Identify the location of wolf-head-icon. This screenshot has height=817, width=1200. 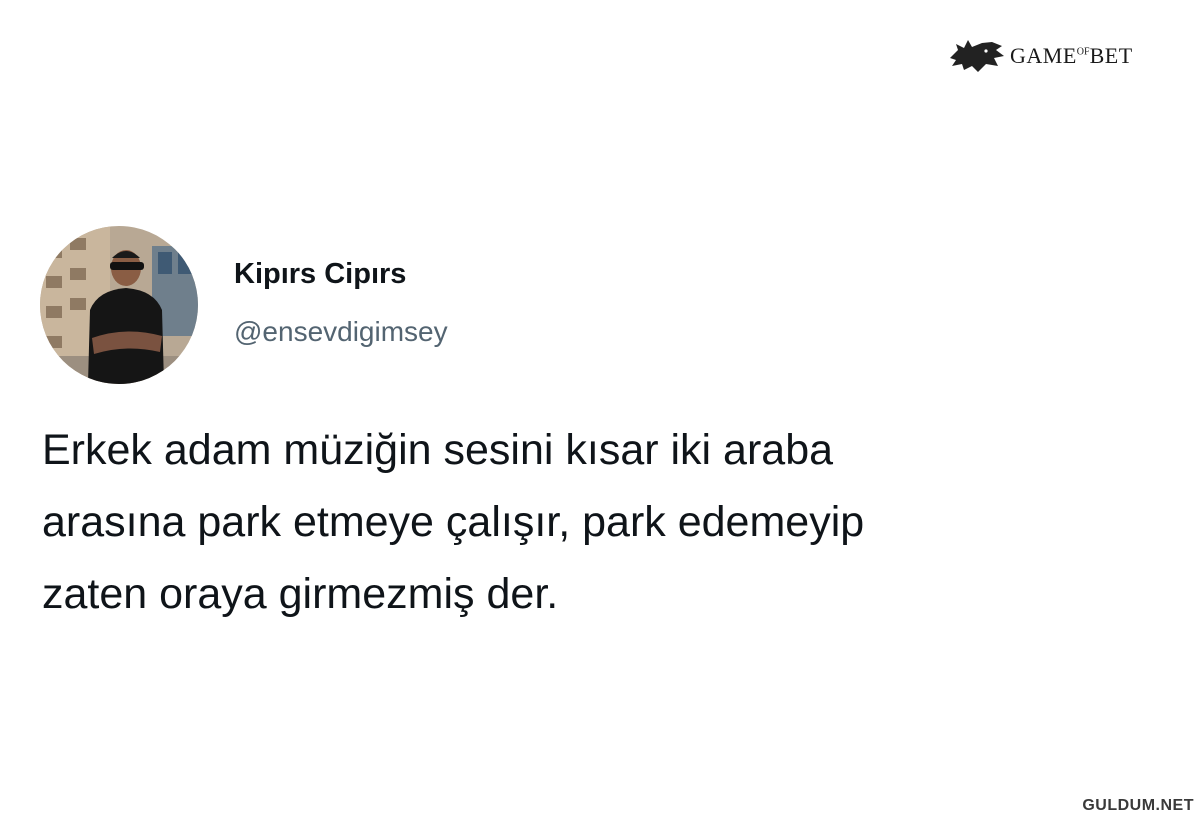
(977, 56).